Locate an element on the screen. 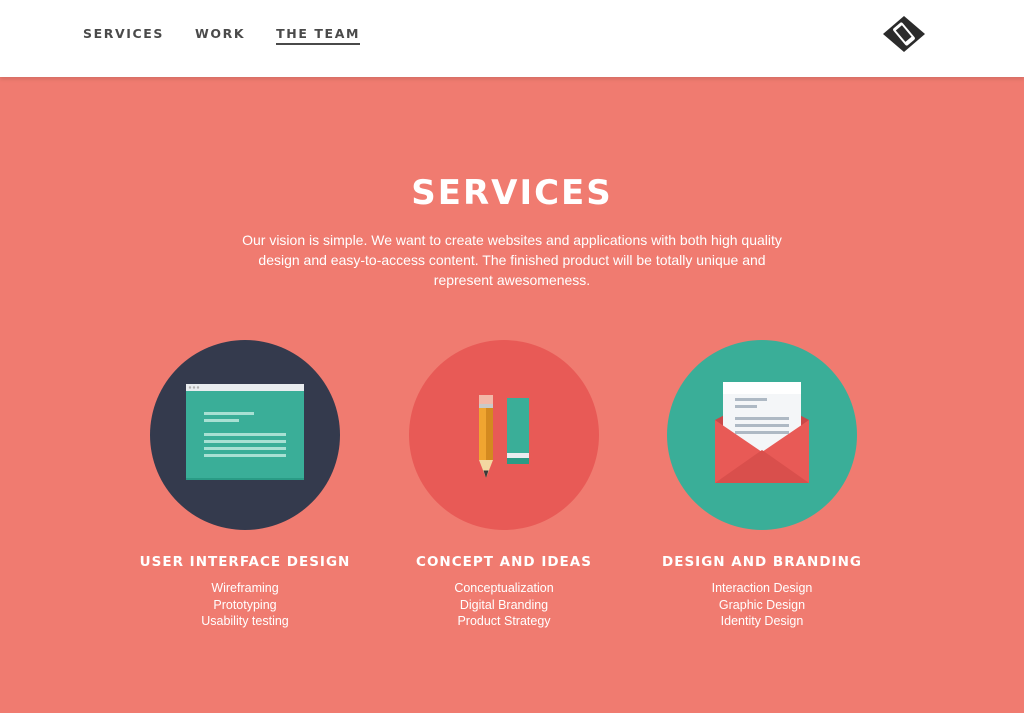 The height and width of the screenshot is (728, 1024). list-item: Wireframing is located at coordinates (245, 588).